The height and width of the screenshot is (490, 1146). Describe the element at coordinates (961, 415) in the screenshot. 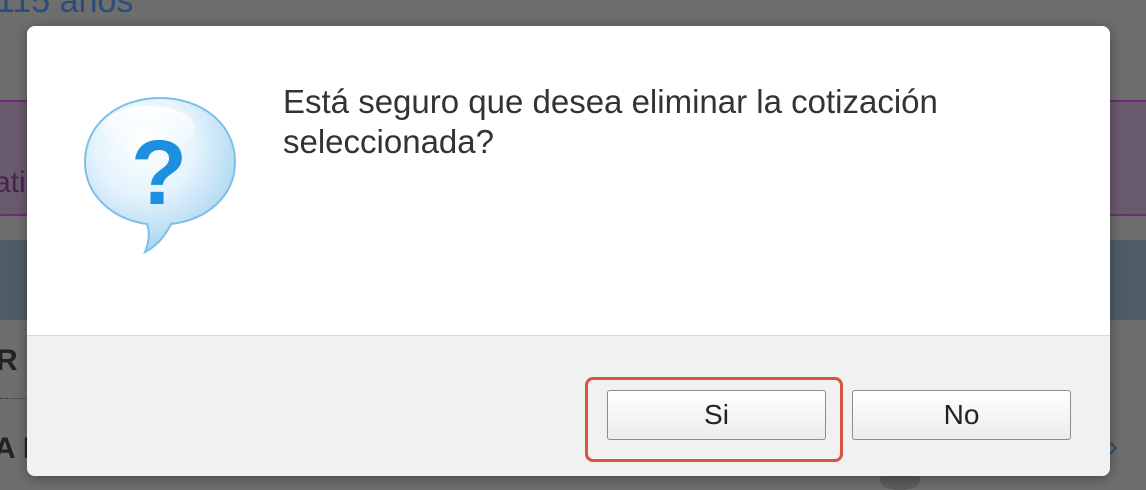

I see `no-button: No` at that location.